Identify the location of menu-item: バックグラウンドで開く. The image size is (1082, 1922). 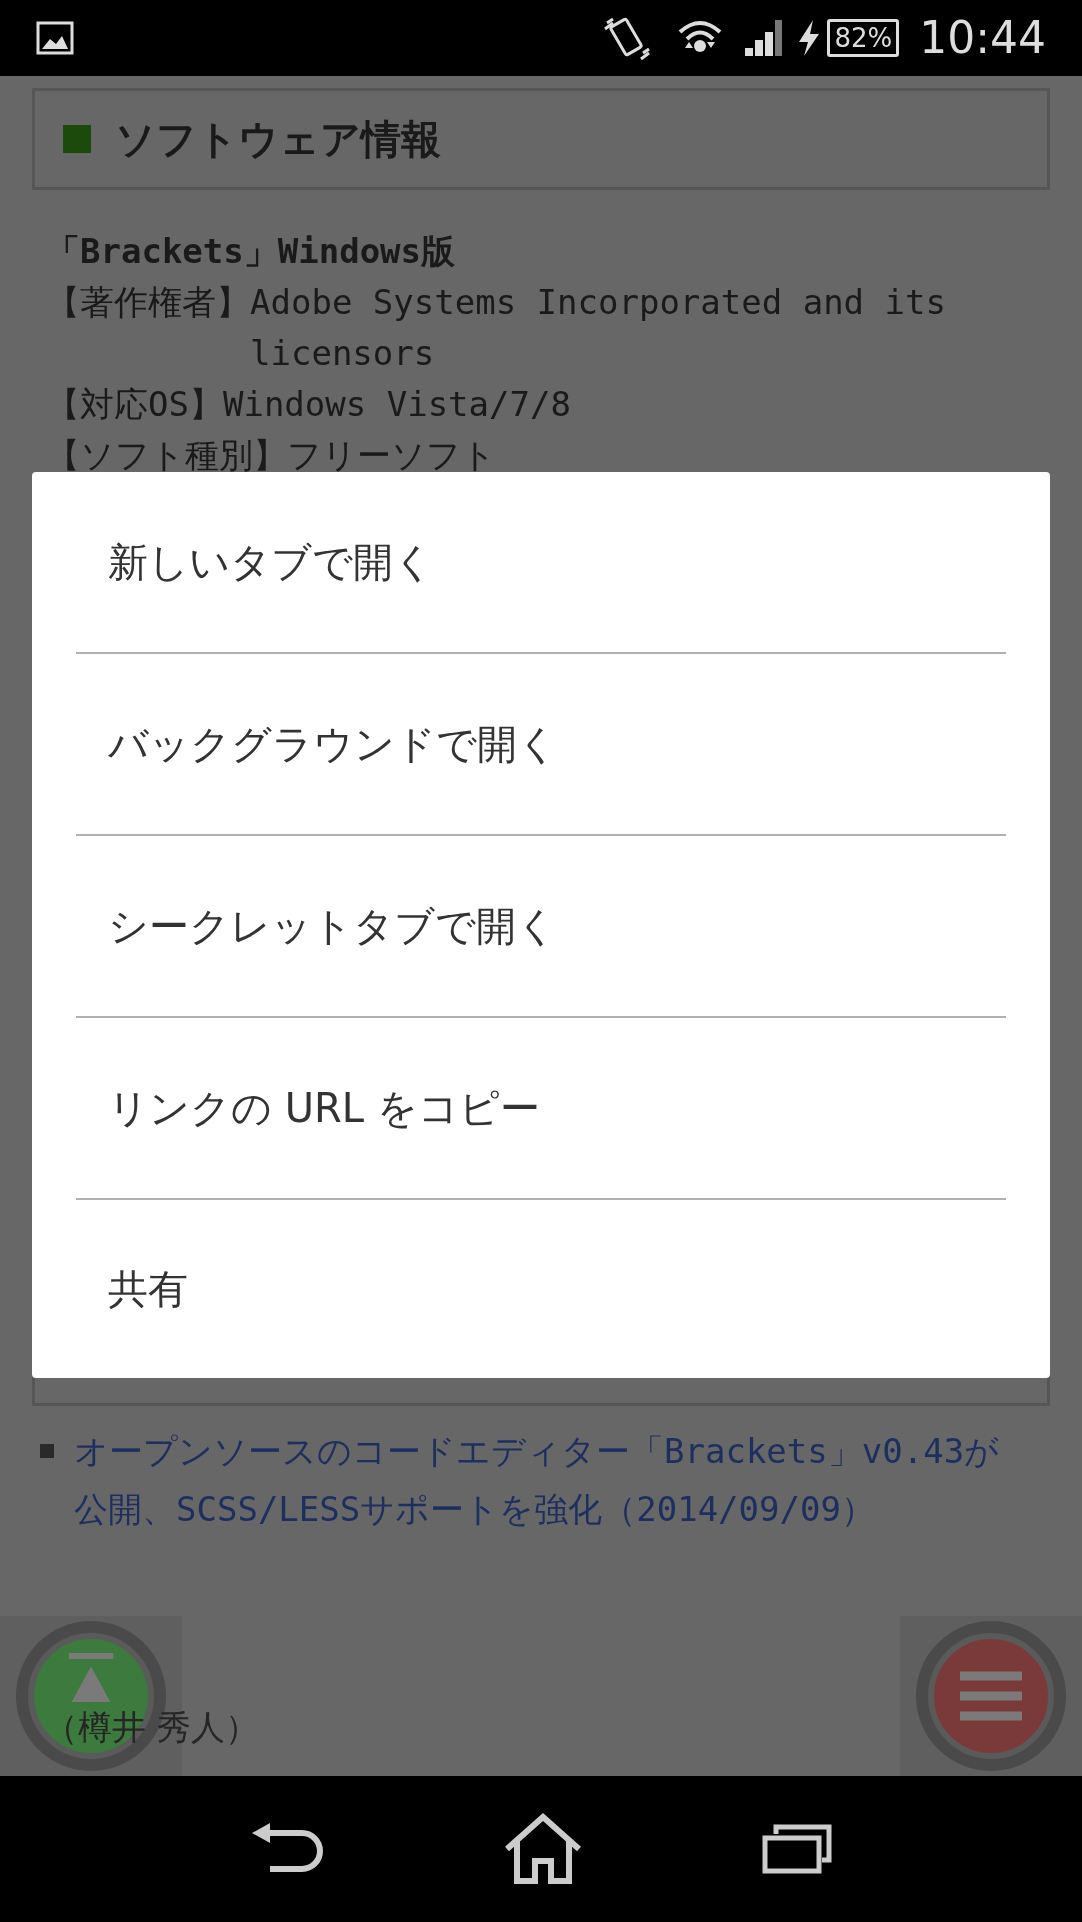
(541, 745).